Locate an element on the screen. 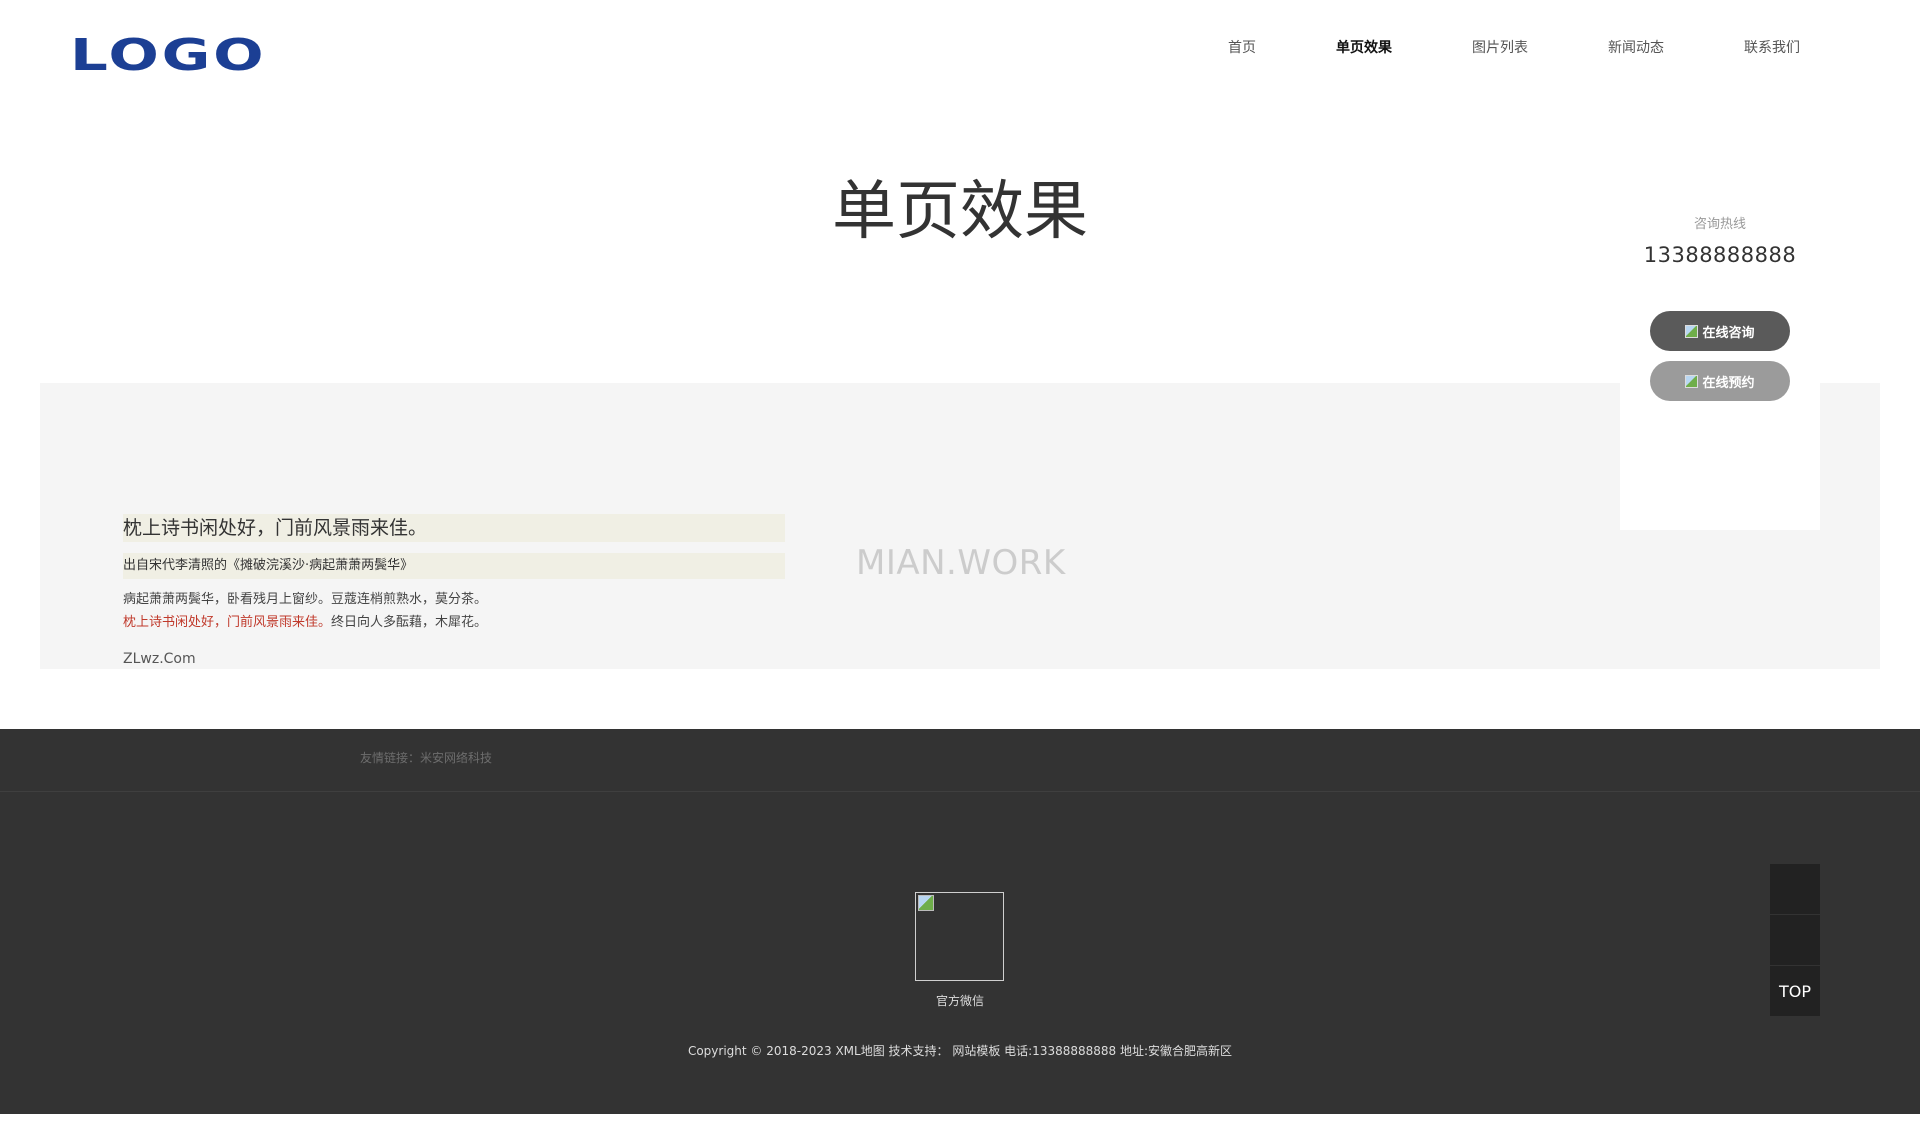 The height and width of the screenshot is (1130, 1920). poem-line-2: 枕上诗书闲处好，门前风景雨来佳。终日向人多酝藉，木犀花。 is located at coordinates (305, 623).